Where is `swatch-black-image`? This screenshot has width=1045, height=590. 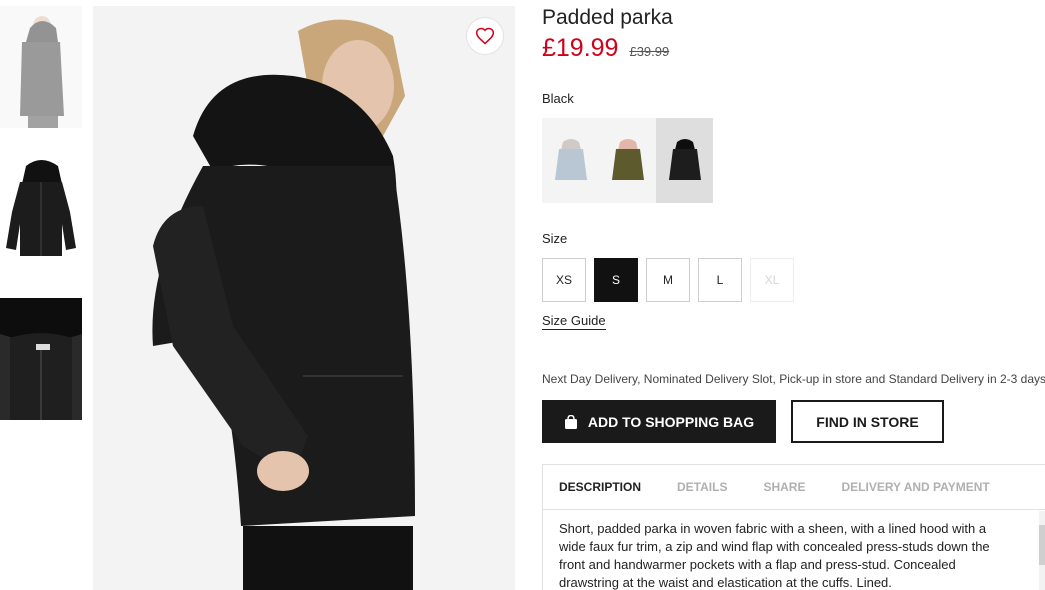
swatch-black-image is located at coordinates (684, 159).